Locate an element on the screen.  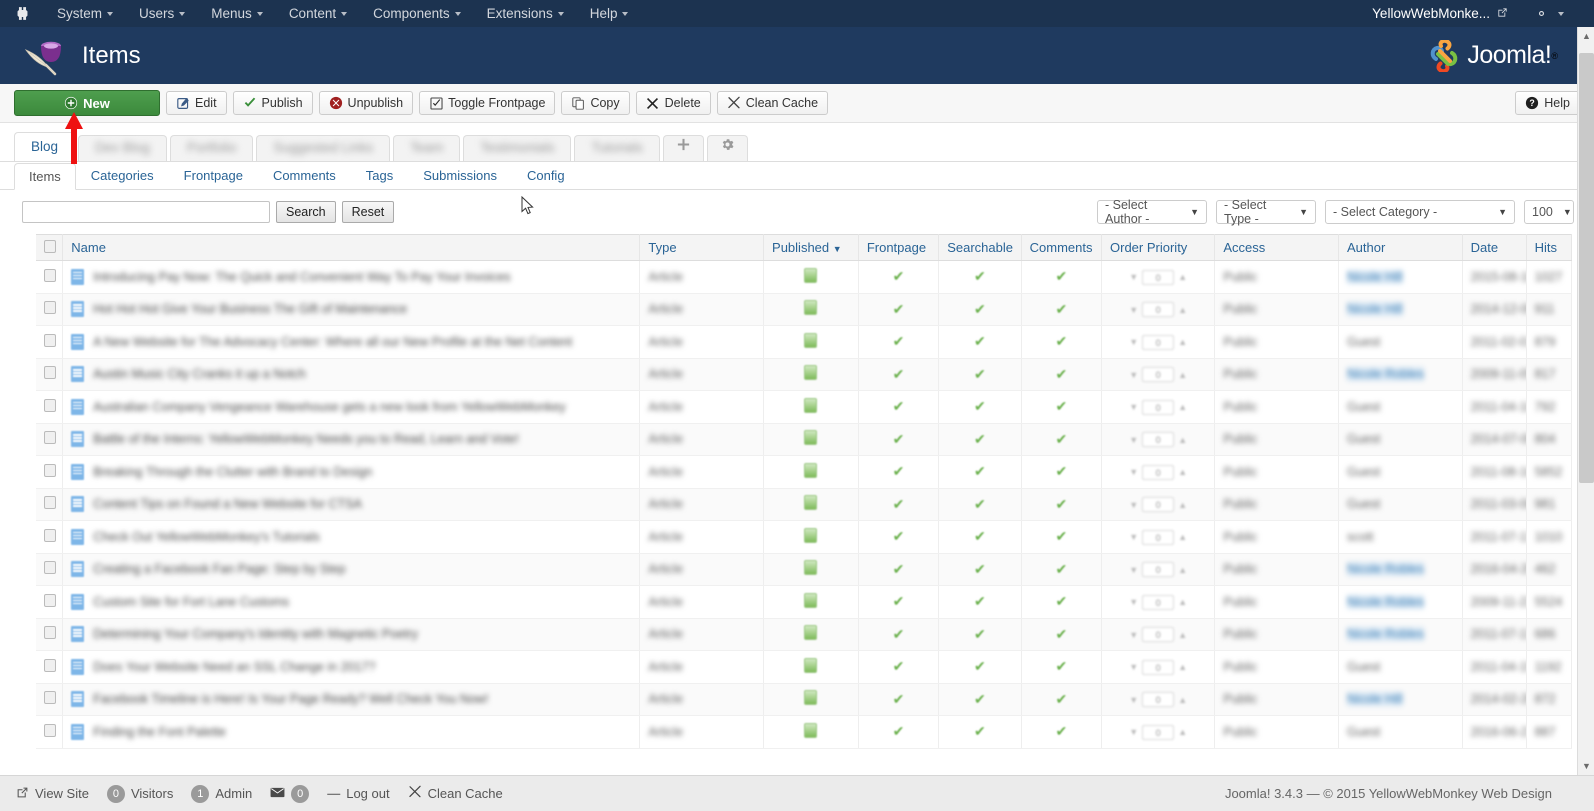
sub-tab-config: Config is located at coordinates (546, 175).